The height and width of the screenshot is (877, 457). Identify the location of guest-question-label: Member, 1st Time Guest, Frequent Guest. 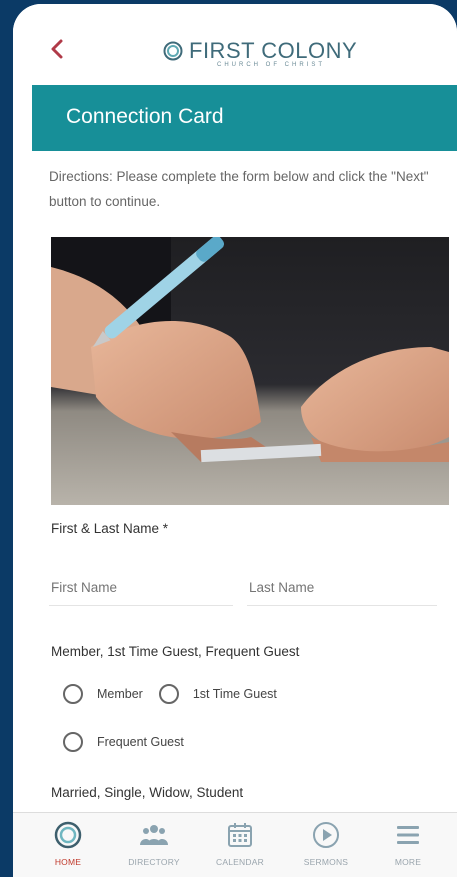
(175, 651).